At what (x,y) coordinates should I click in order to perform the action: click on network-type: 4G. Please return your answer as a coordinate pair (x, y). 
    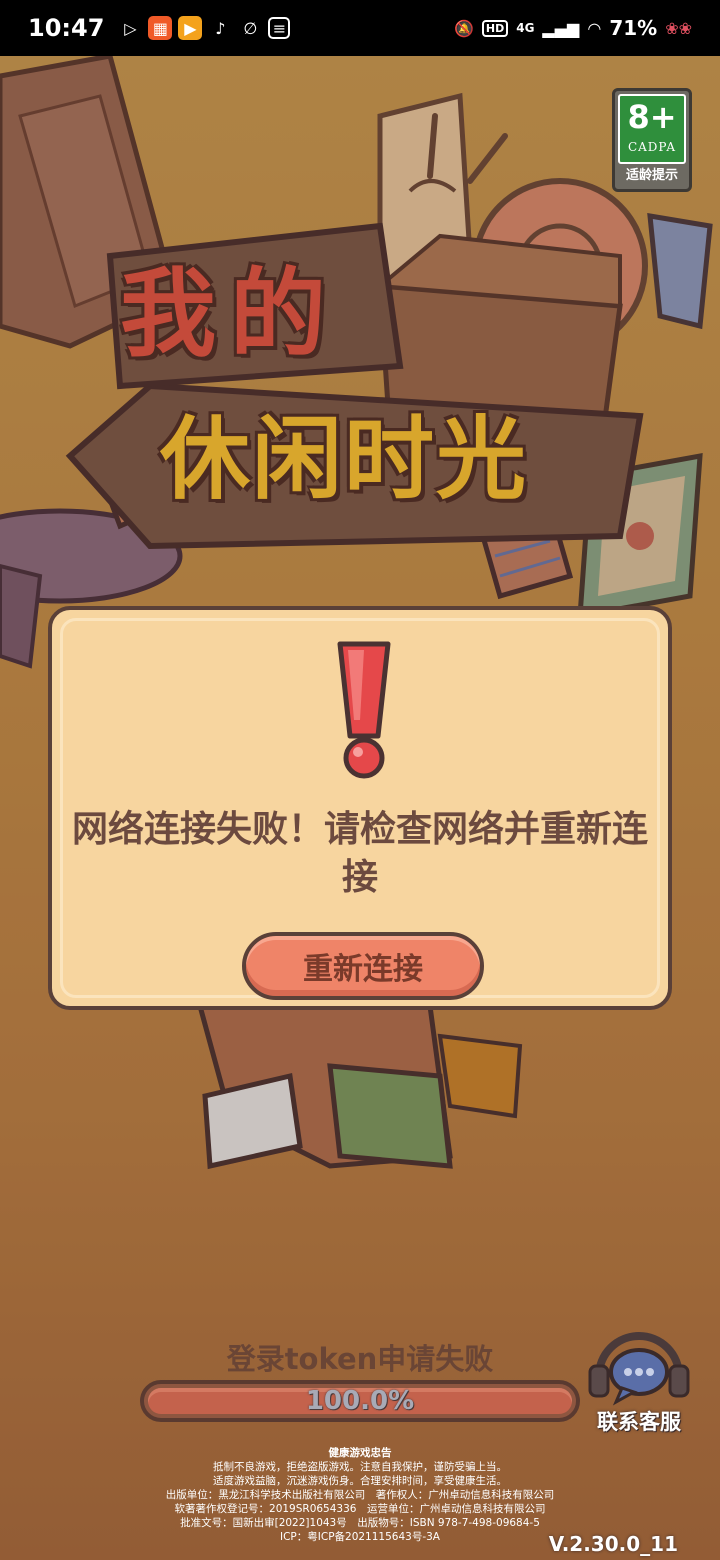
    Looking at the image, I should click on (525, 28).